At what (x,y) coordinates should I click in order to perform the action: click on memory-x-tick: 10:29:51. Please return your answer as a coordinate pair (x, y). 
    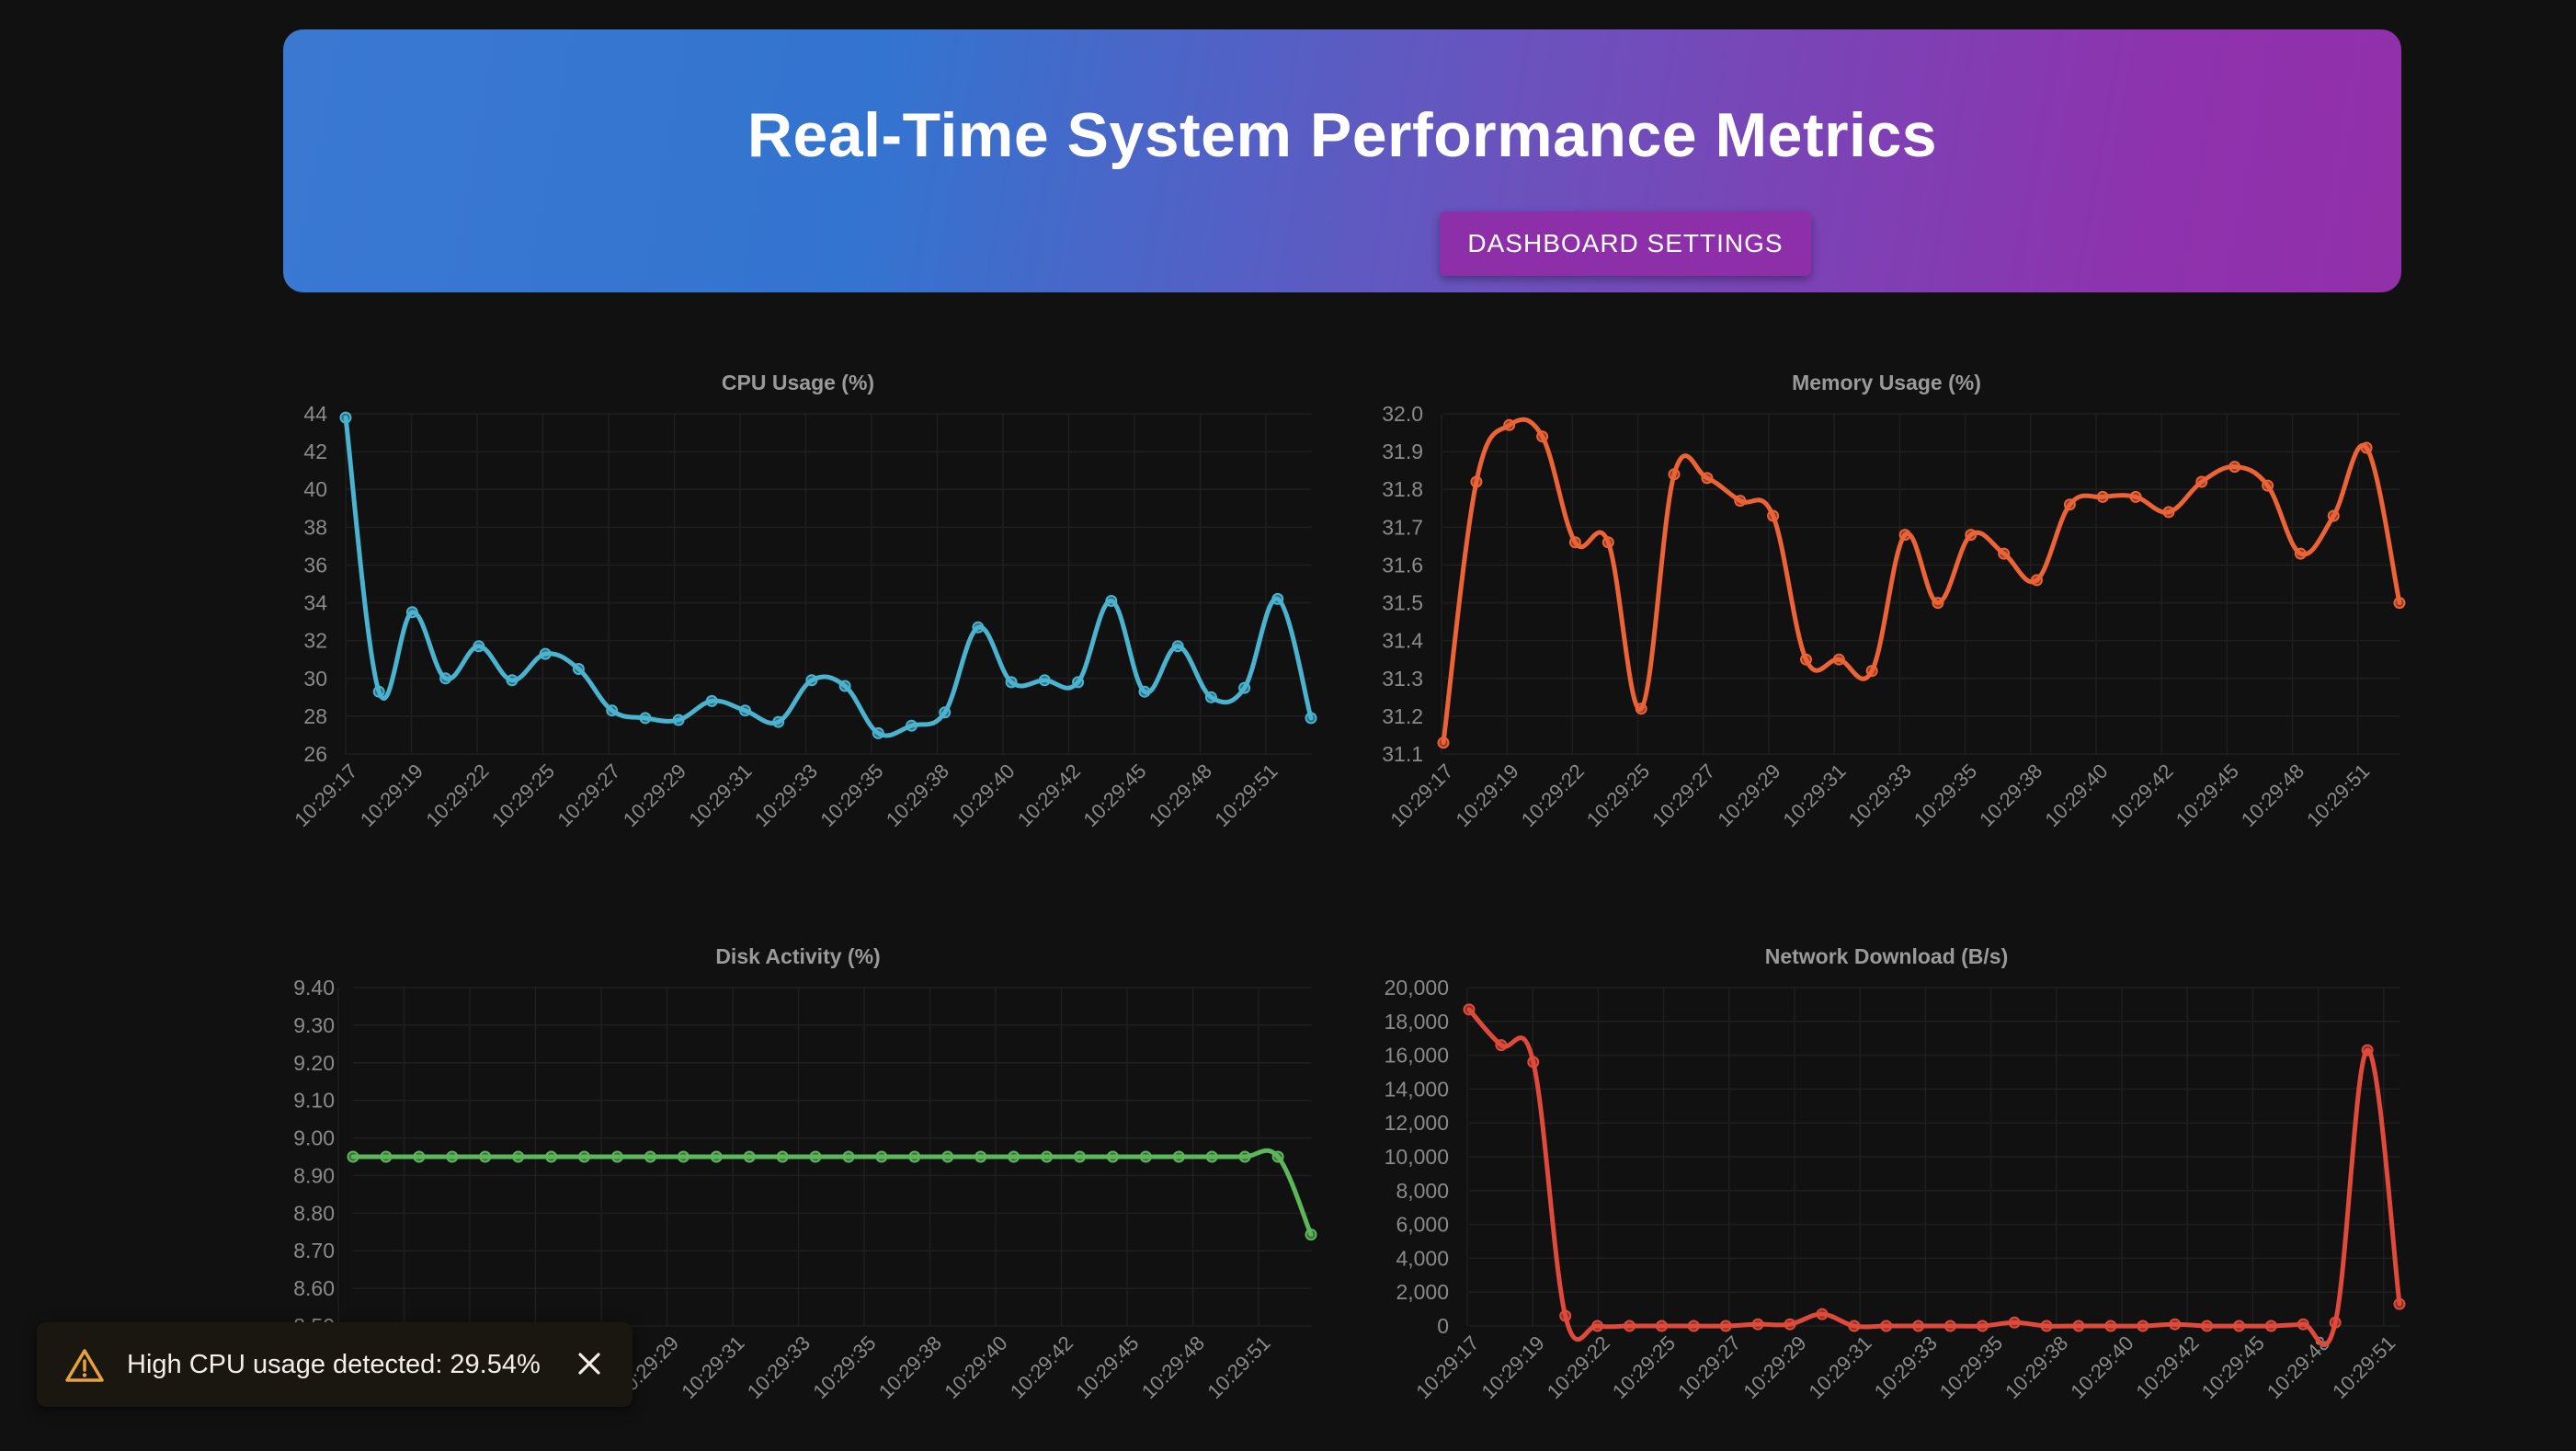
    Looking at the image, I should click on (2338, 795).